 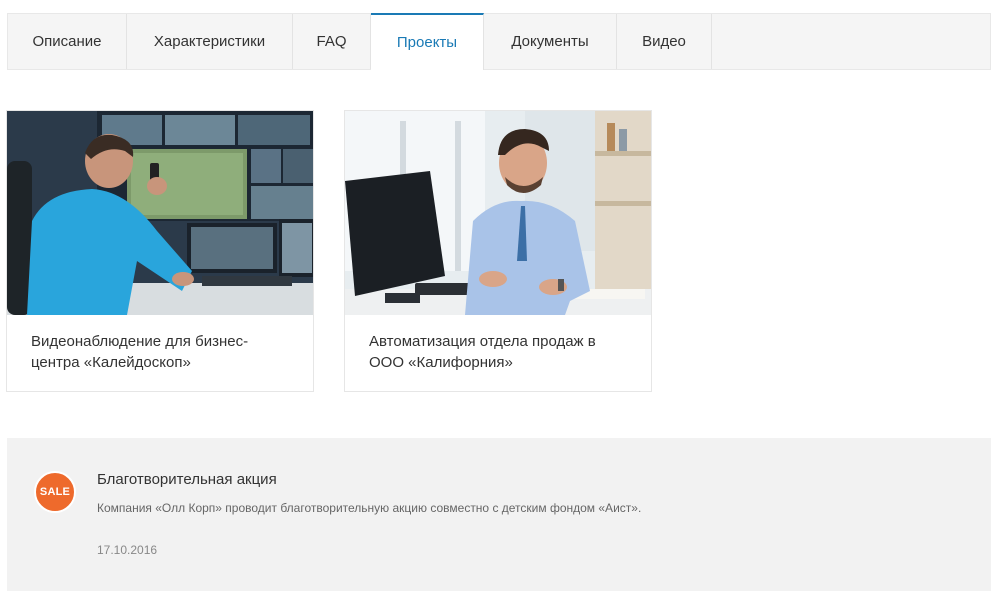 I want to click on tab-documents: Документы, so click(x=550, y=41).